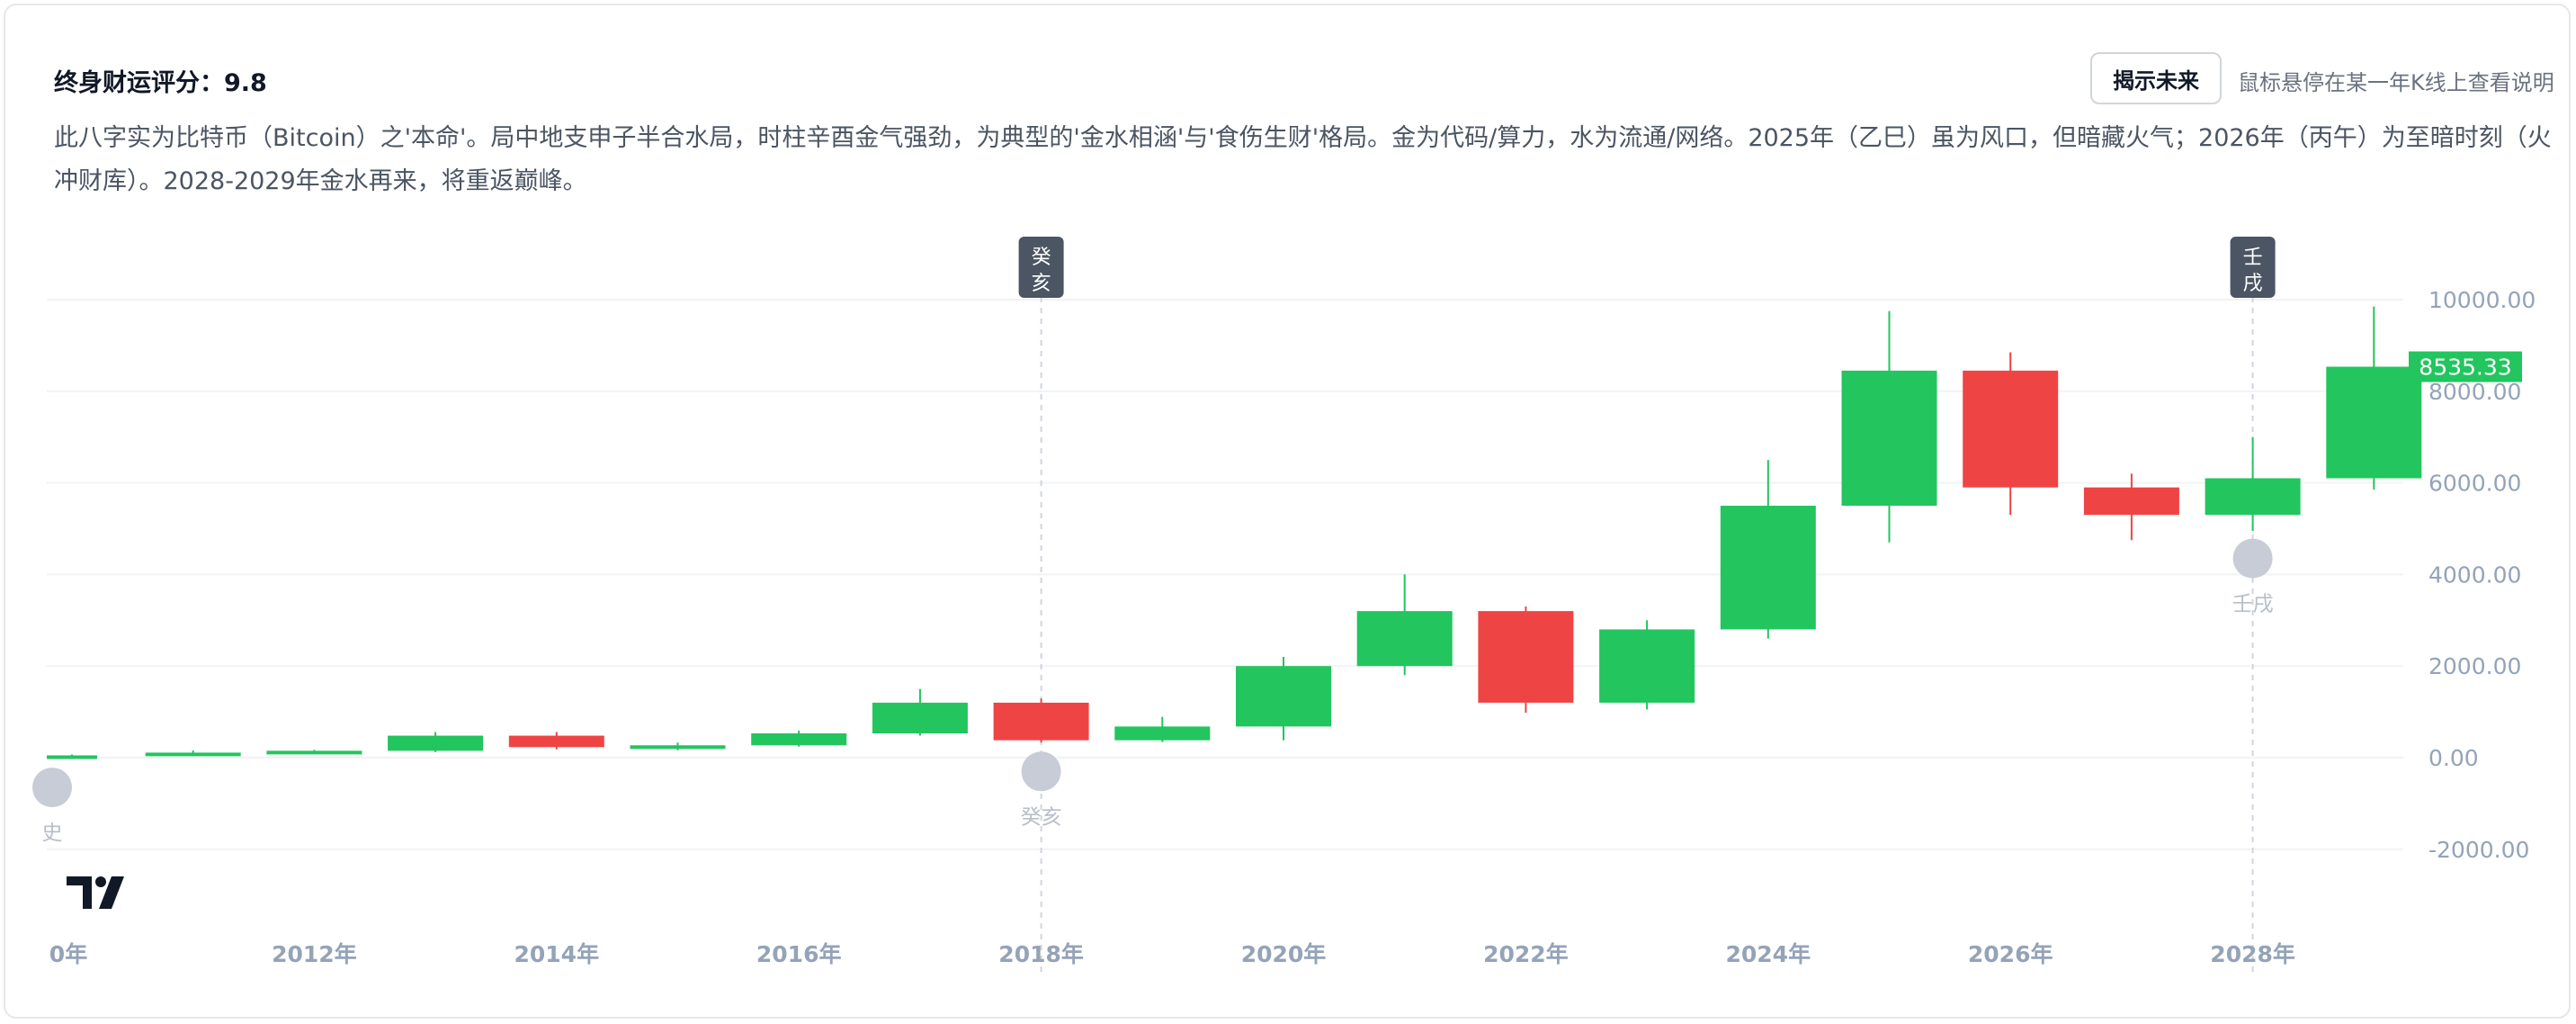 The width and height of the screenshot is (2576, 1024). Describe the element at coordinates (2010, 954) in the screenshot. I see `x-tick-label: 2026年` at that location.